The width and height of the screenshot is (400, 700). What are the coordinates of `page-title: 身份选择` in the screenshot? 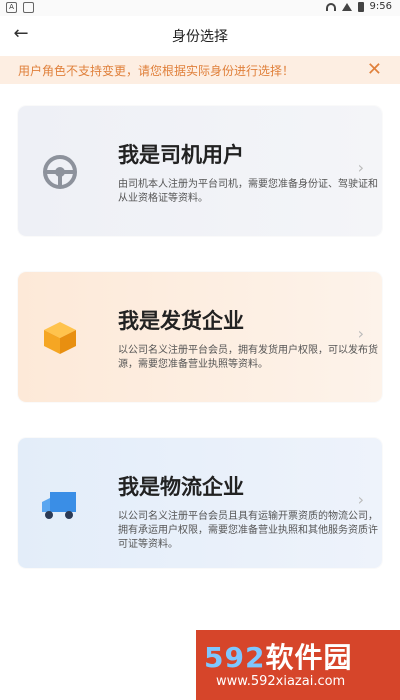 It's located at (200, 37).